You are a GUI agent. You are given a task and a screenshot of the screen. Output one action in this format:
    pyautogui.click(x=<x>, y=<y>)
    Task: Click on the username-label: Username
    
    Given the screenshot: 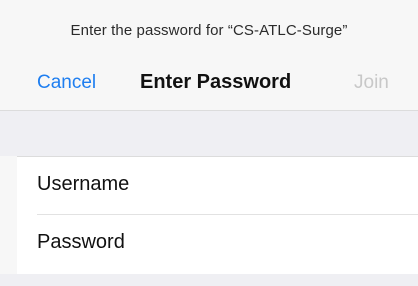 What is the action you would take?
    pyautogui.click(x=83, y=184)
    